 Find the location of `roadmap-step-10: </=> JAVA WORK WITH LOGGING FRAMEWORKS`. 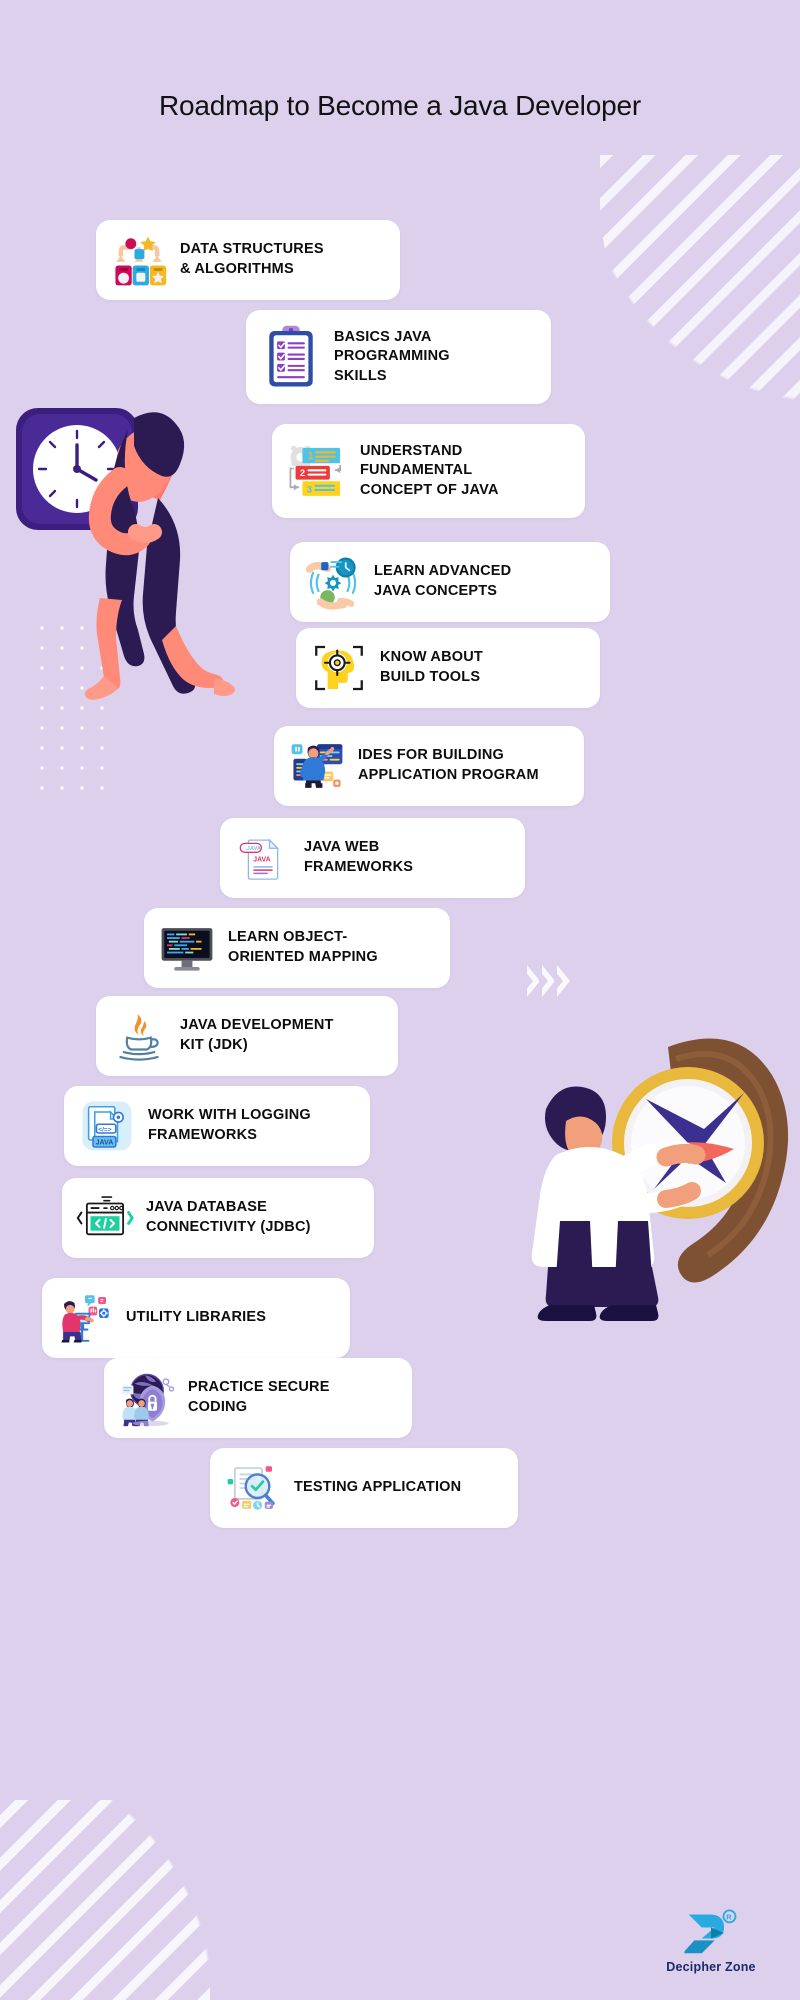

roadmap-step-10: </=> JAVA WORK WITH LOGGING FRAMEWORKS is located at coordinates (217, 1126).